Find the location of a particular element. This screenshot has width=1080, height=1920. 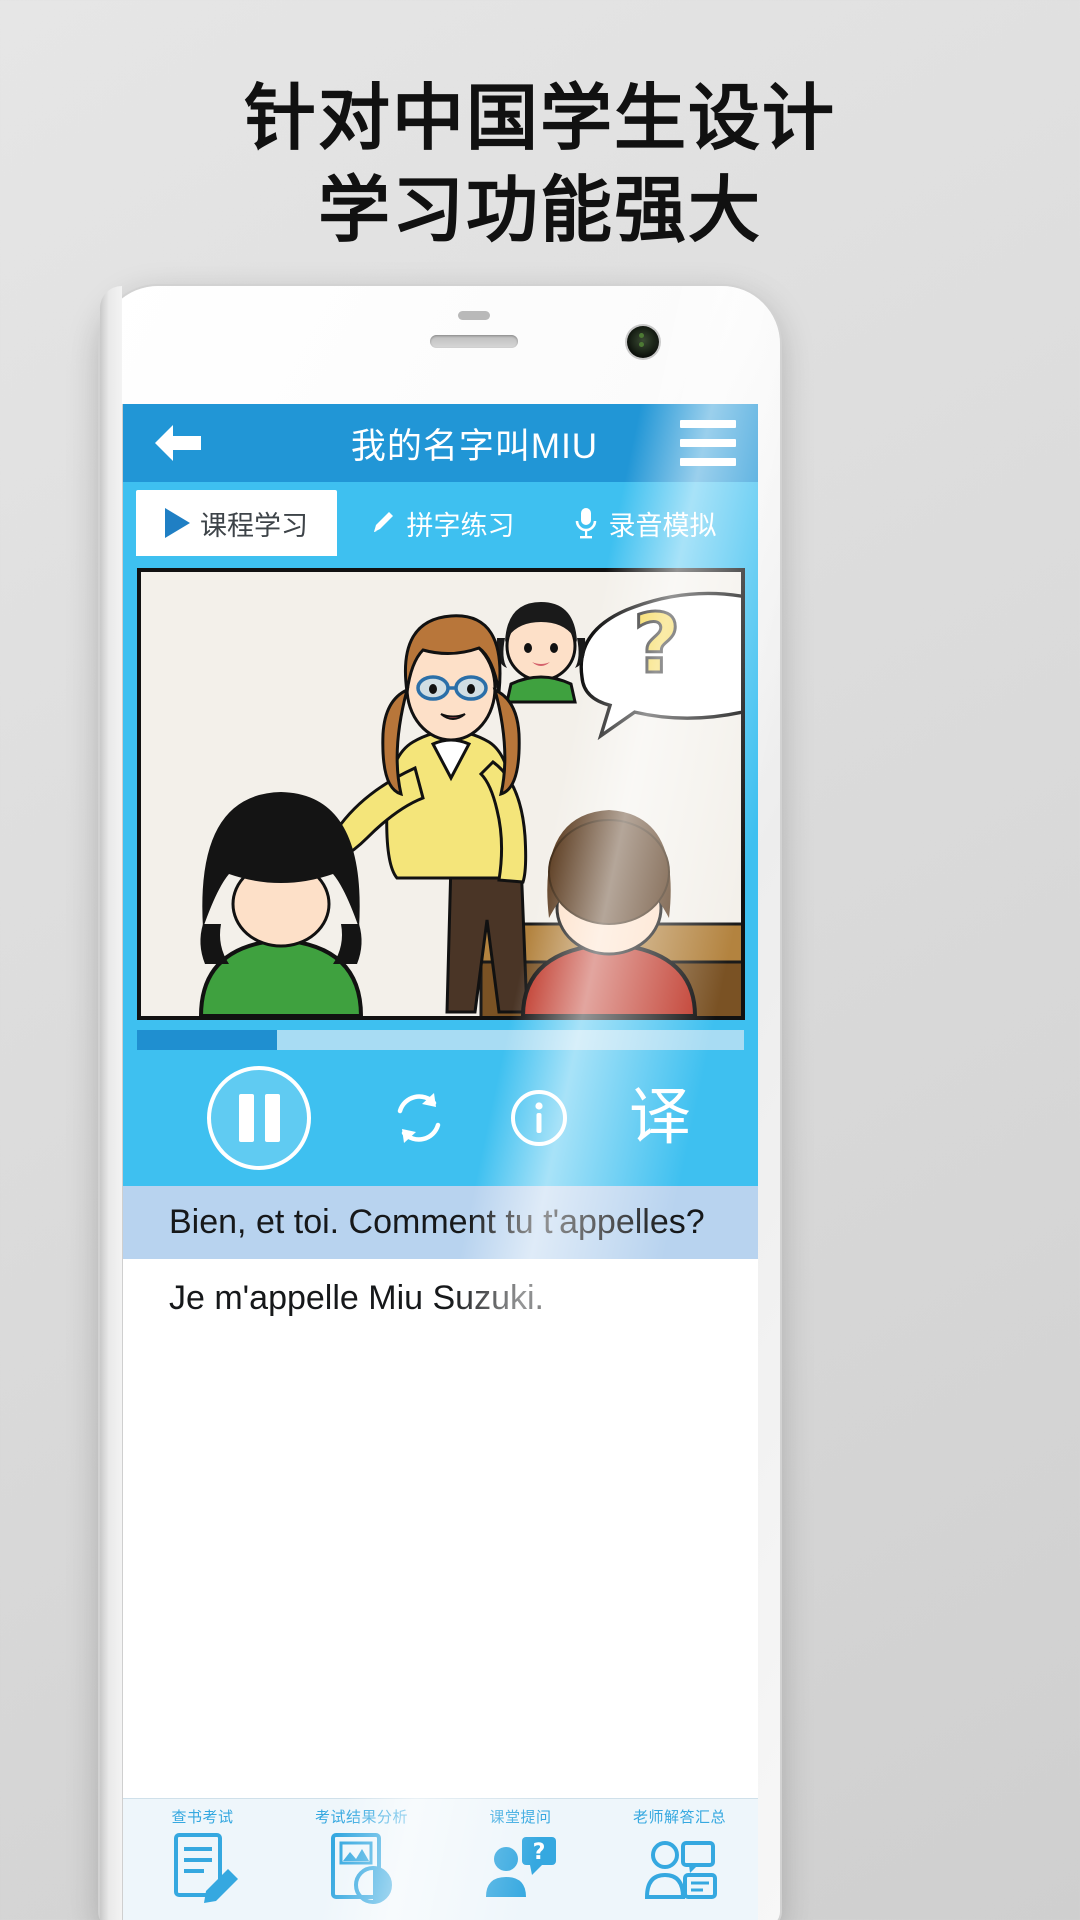

toolbar-item-teacher-answers: 老师解答汇总 is located at coordinates (679, 1859).